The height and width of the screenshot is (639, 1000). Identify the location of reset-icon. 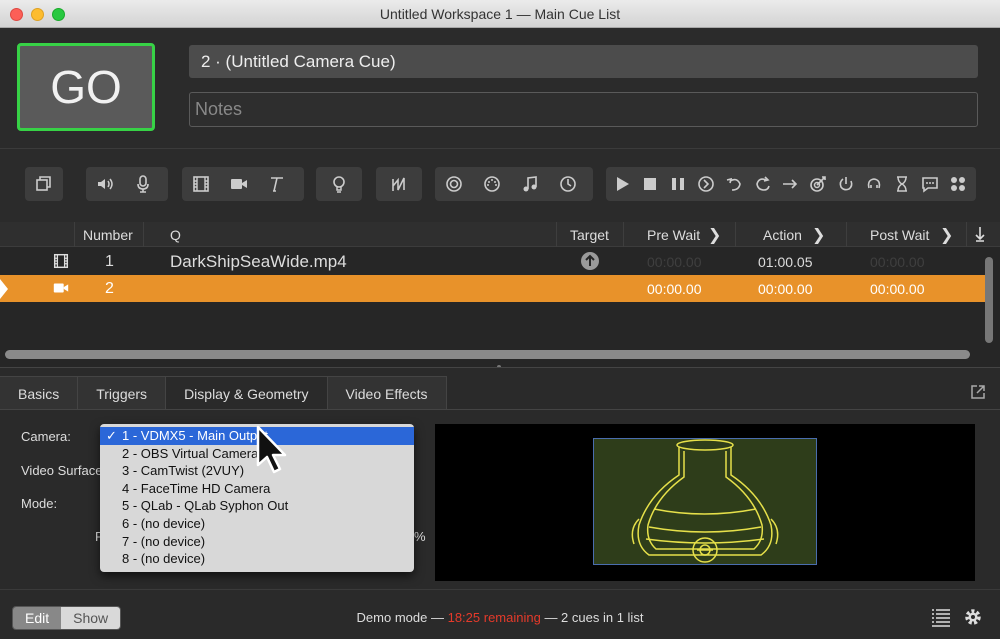
(734, 184).